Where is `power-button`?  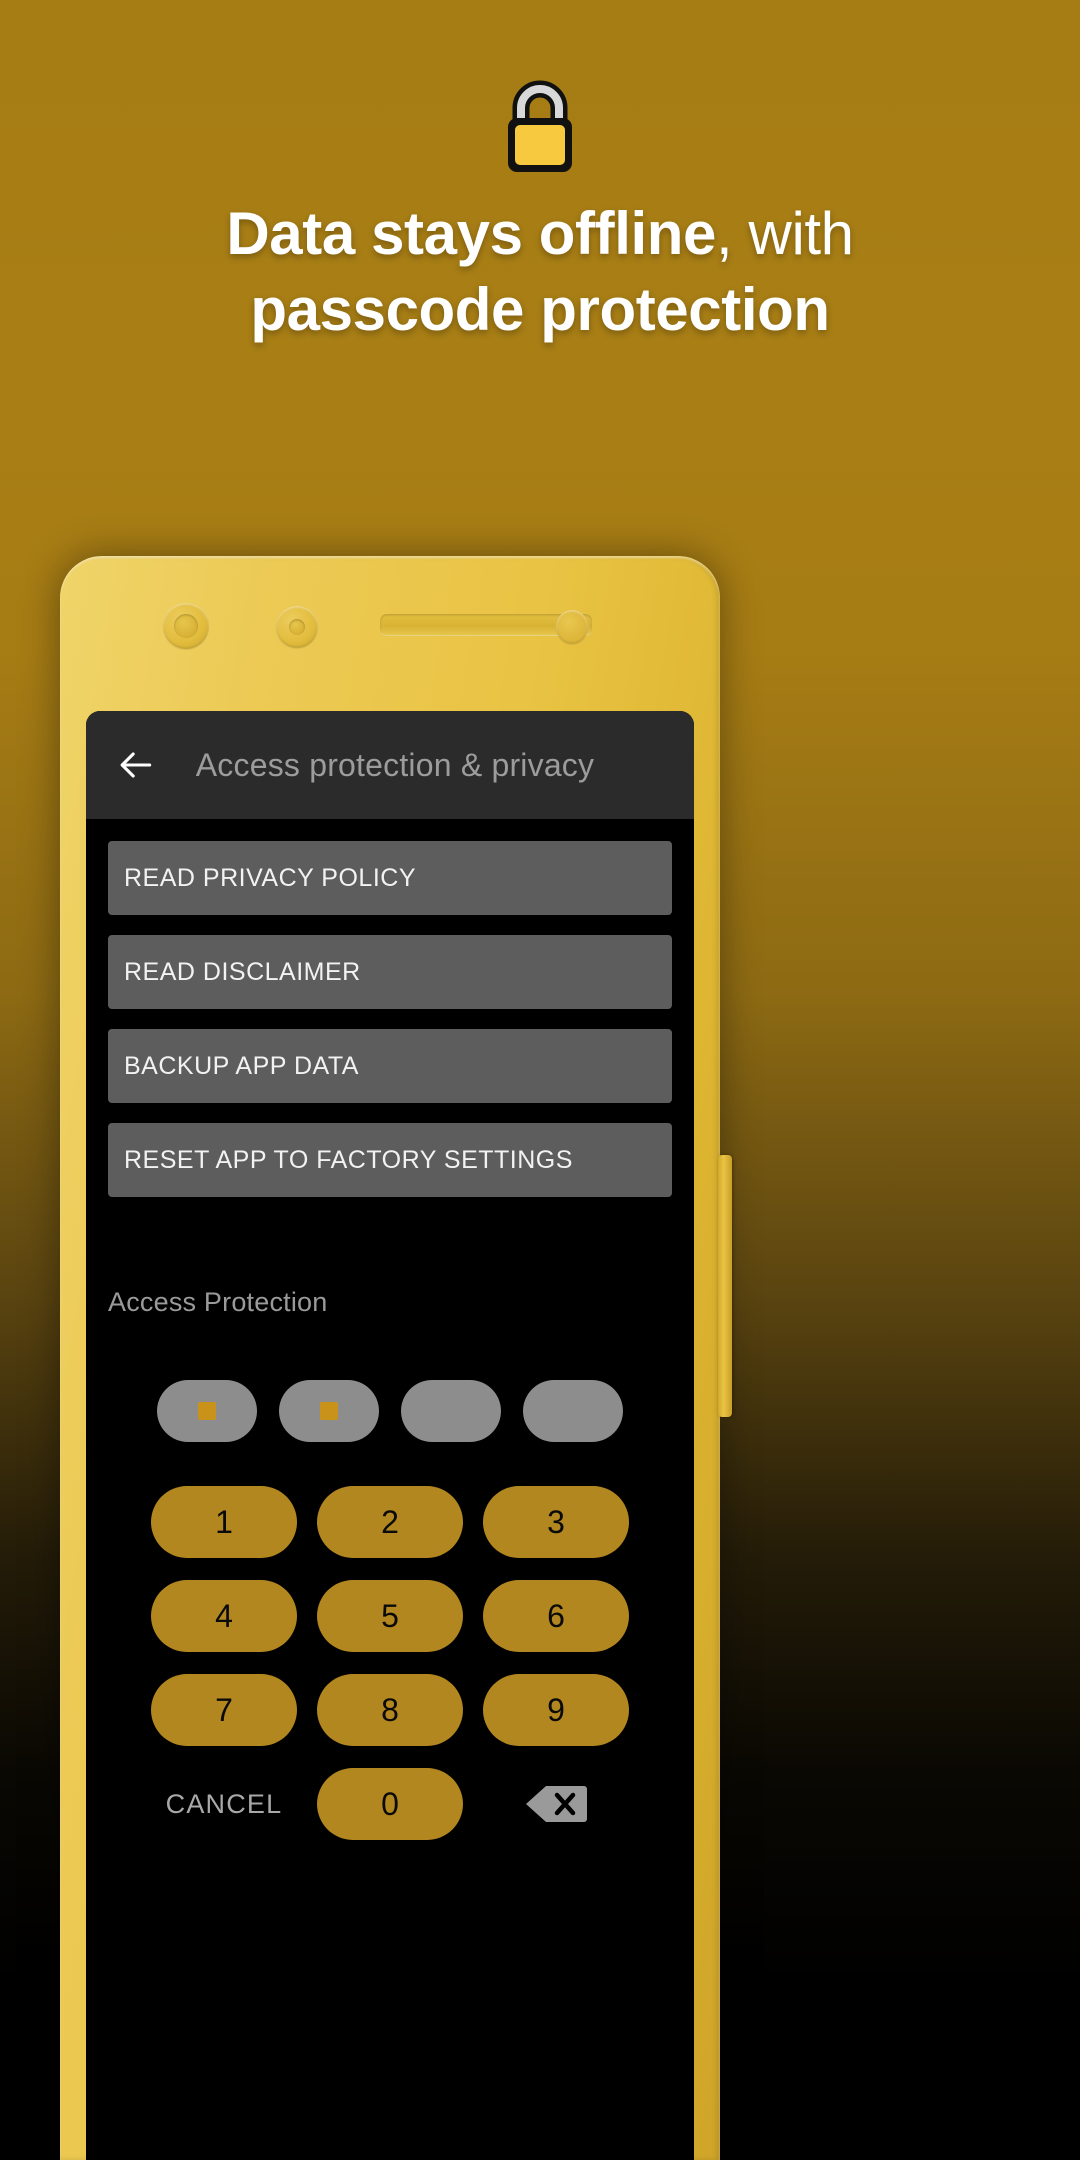
power-button is located at coordinates (725, 1286).